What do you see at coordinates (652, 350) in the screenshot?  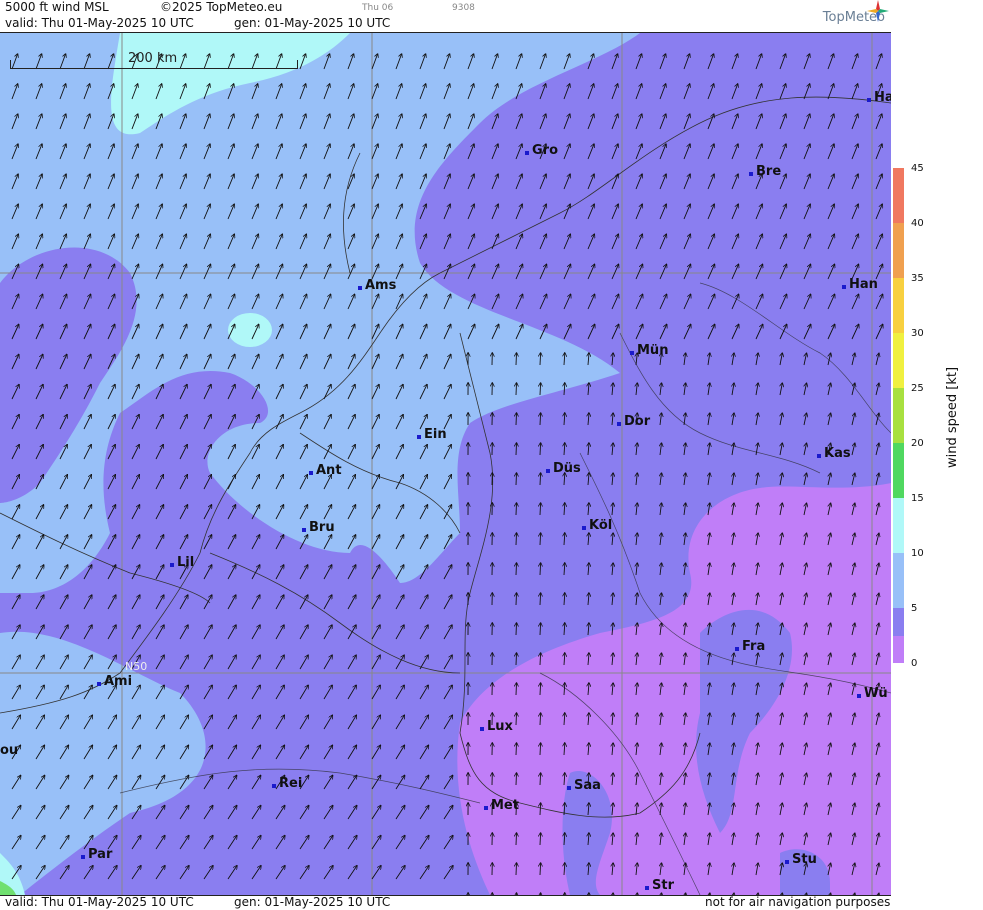 I see `city-label: Mün` at bounding box center [652, 350].